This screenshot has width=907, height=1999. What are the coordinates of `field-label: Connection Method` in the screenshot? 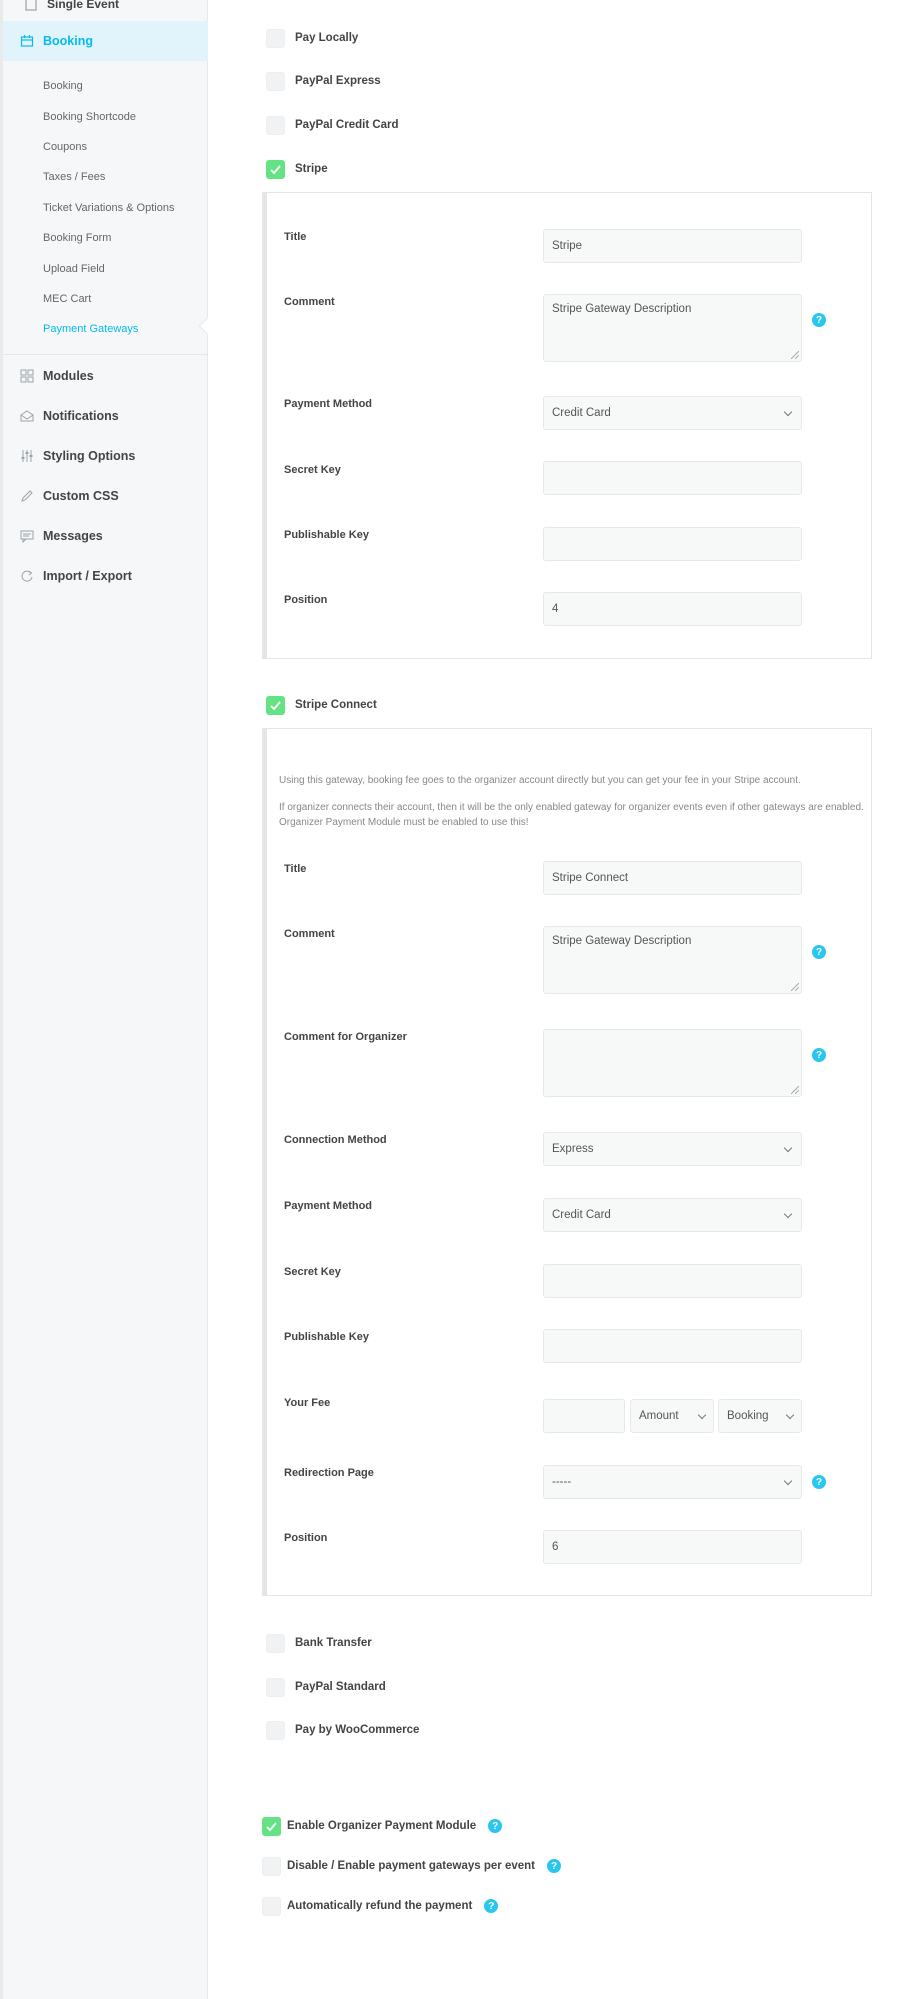 It's located at (335, 1140).